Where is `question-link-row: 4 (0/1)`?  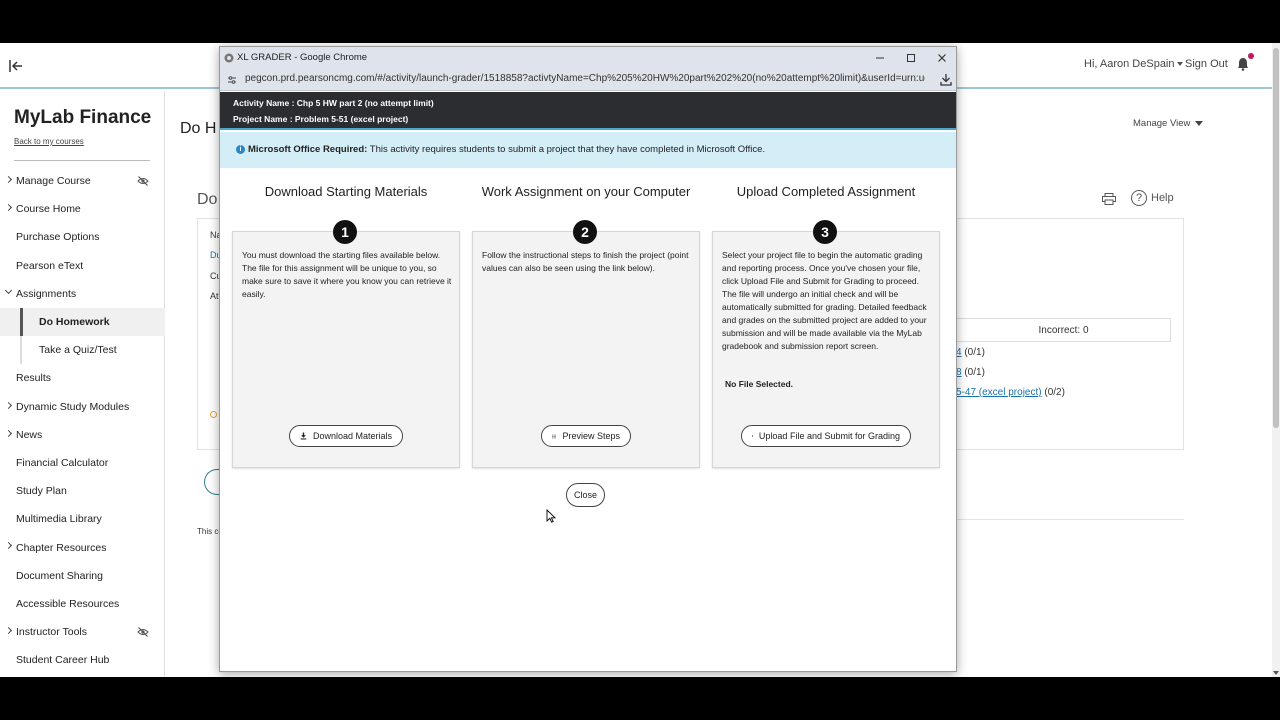
question-link-row: 4 (0/1) is located at coordinates (970, 352).